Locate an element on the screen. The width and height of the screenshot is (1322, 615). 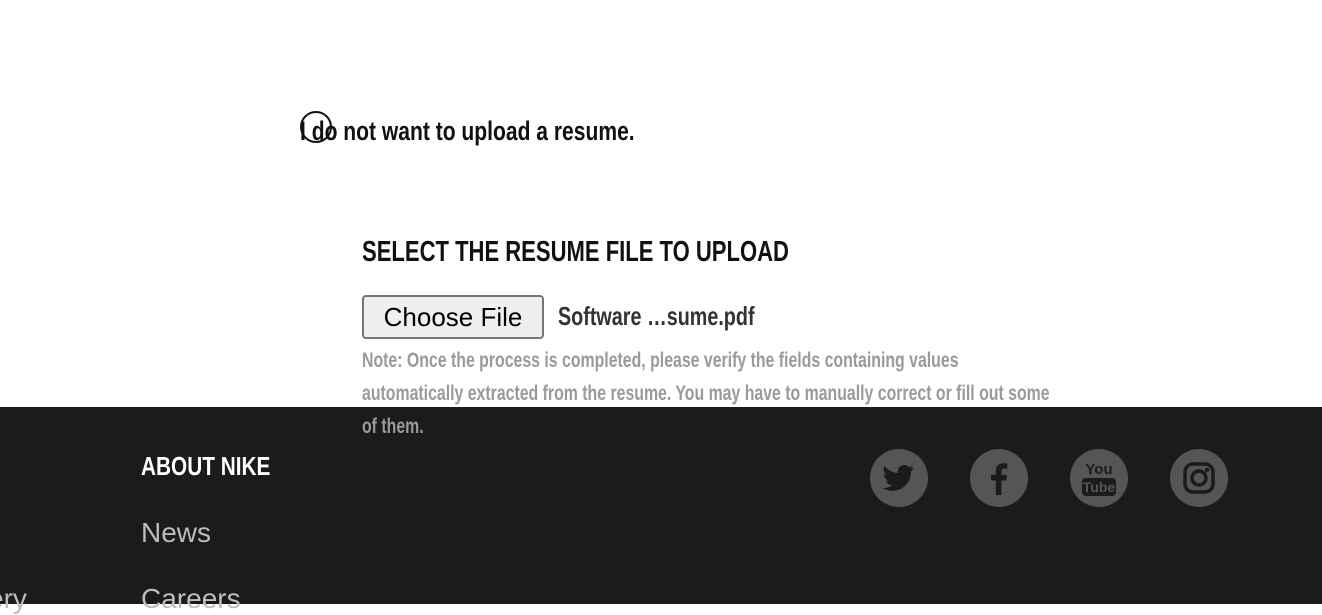
twitter-icon is located at coordinates (899, 478).